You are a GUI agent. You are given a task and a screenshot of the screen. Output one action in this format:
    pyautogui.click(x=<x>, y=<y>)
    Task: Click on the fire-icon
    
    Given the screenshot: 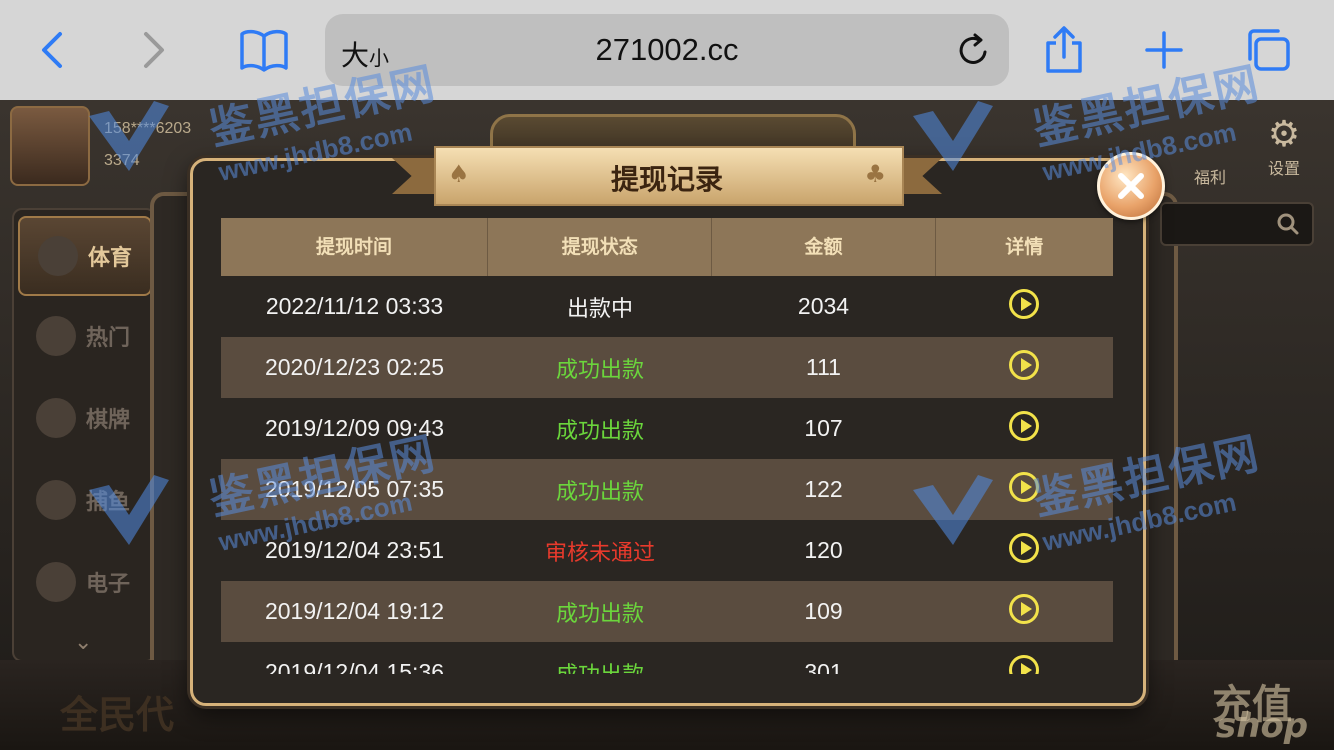 What is the action you would take?
    pyautogui.click(x=55, y=336)
    